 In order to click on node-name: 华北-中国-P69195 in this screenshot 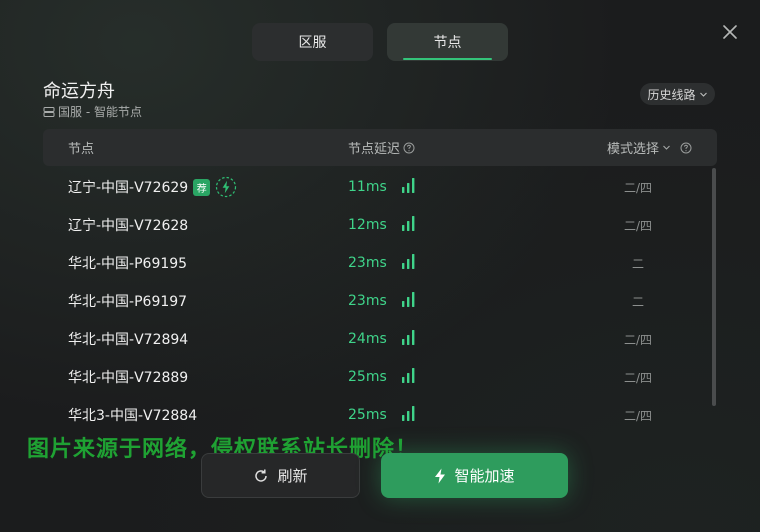, I will do `click(128, 264)`.